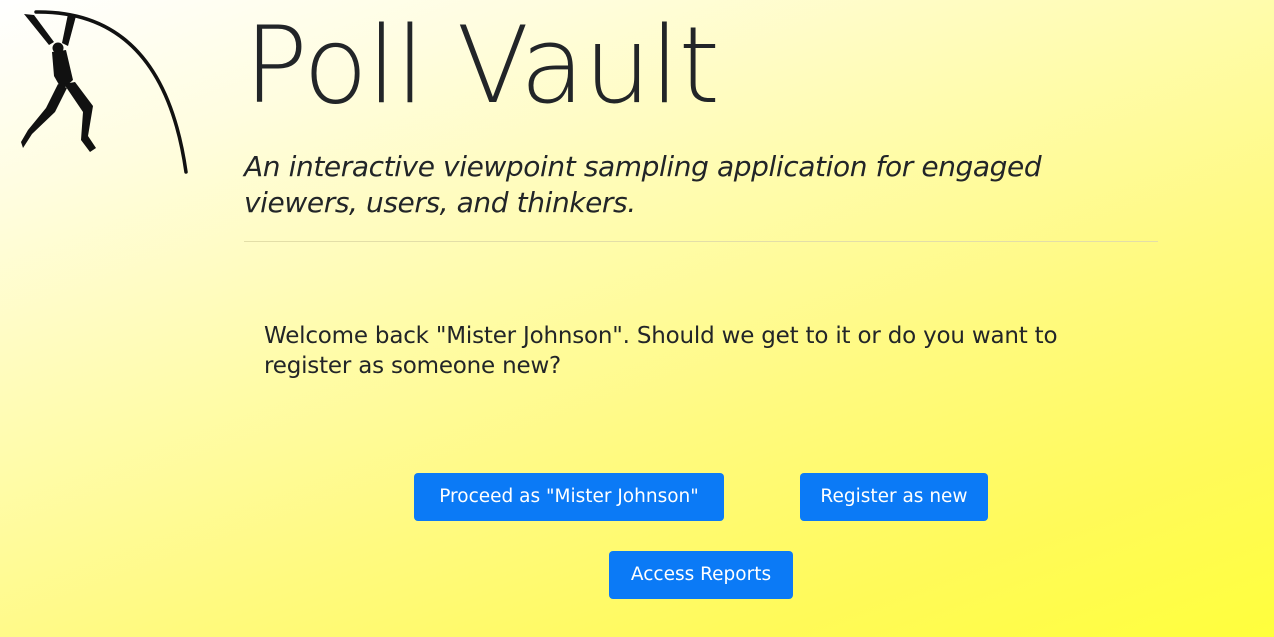  What do you see at coordinates (569, 497) in the screenshot?
I see `proceed-as-user-button: Proceed as "Mister Johnson"` at bounding box center [569, 497].